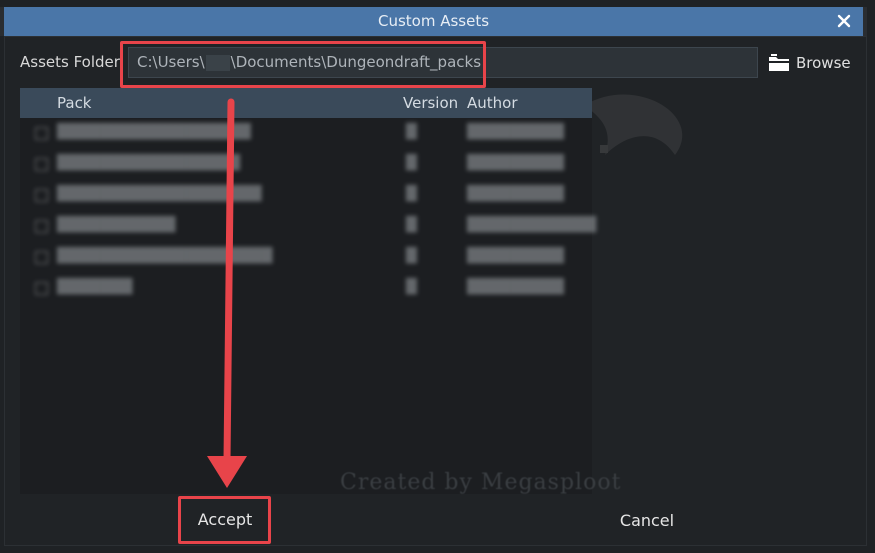 The height and width of the screenshot is (553, 875). Describe the element at coordinates (356, 62) in the screenshot. I see `folder-path-suffix: \Documents\Dungeondraft_packs` at that location.